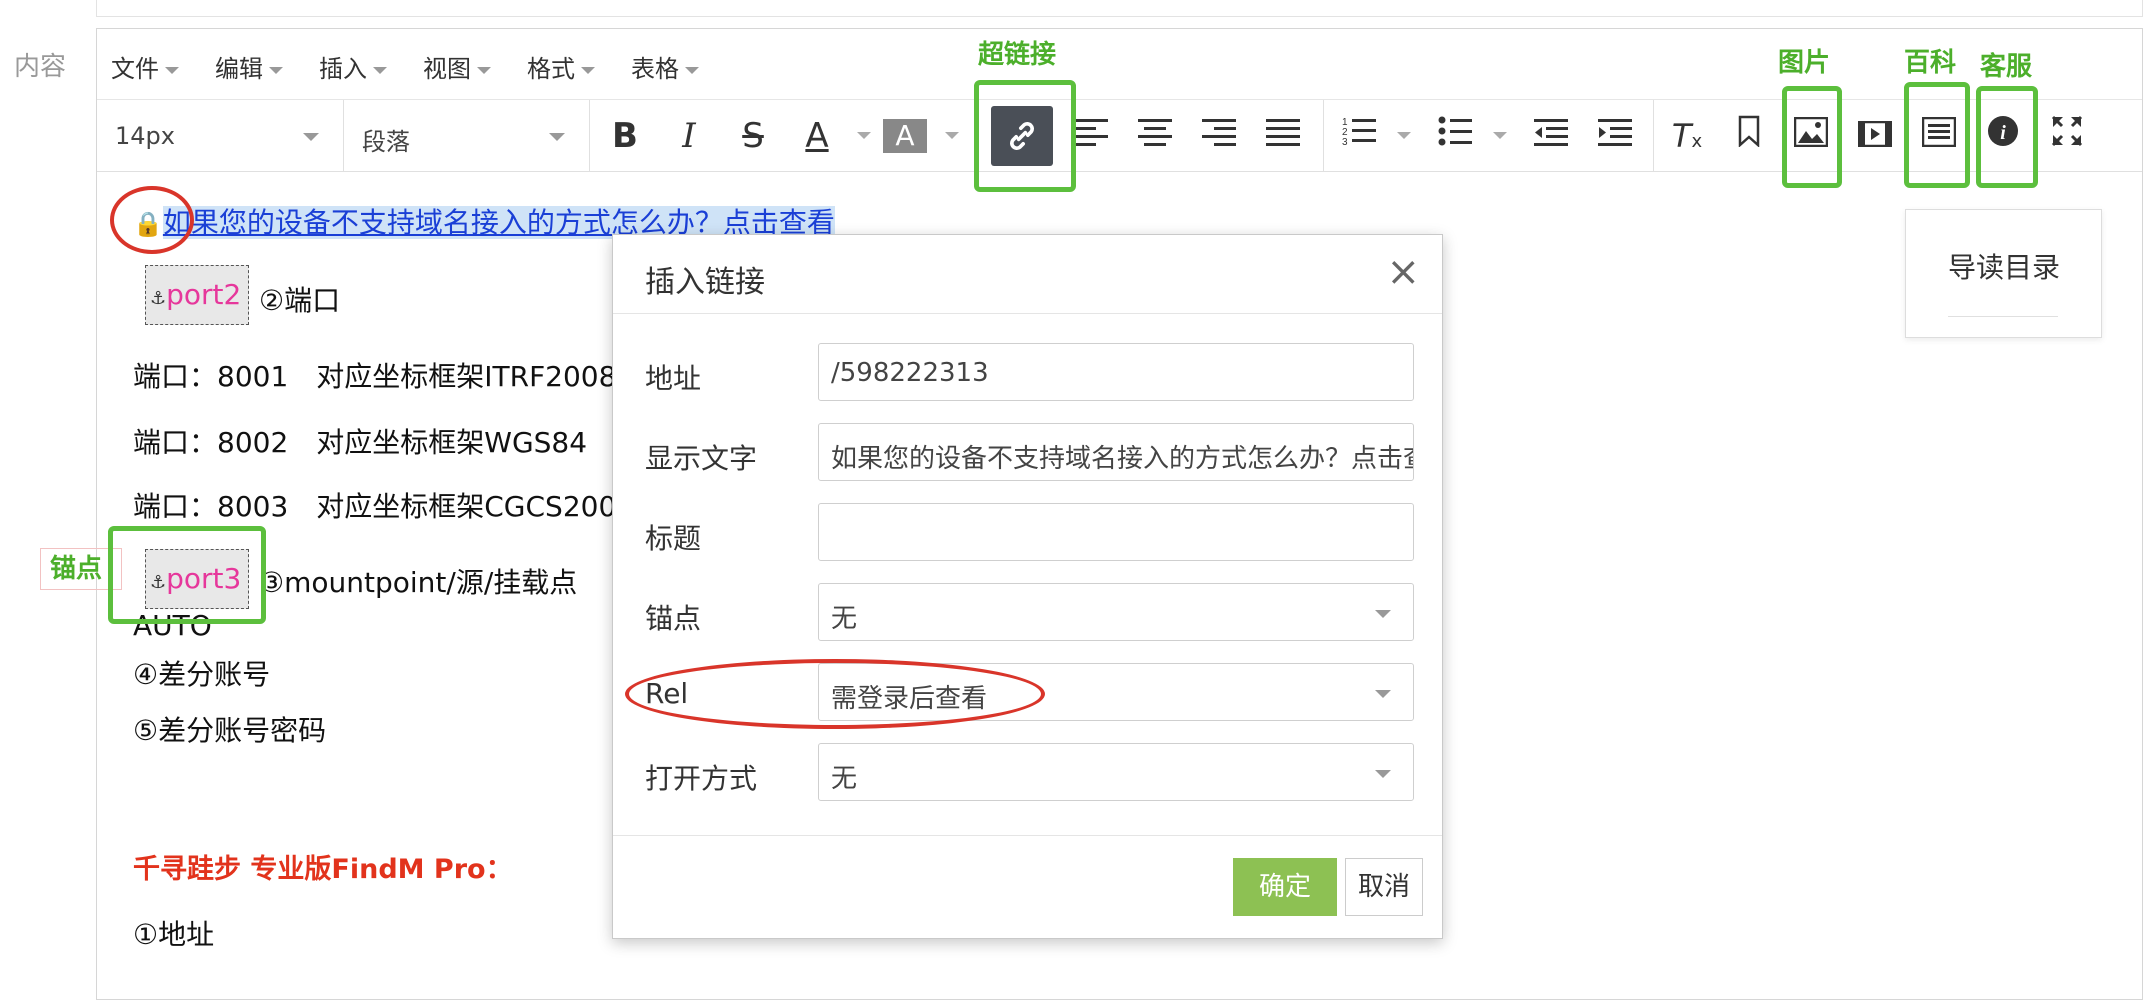 The height and width of the screenshot is (1000, 2156). What do you see at coordinates (905, 136) in the screenshot?
I see `background-color-icon: A` at bounding box center [905, 136].